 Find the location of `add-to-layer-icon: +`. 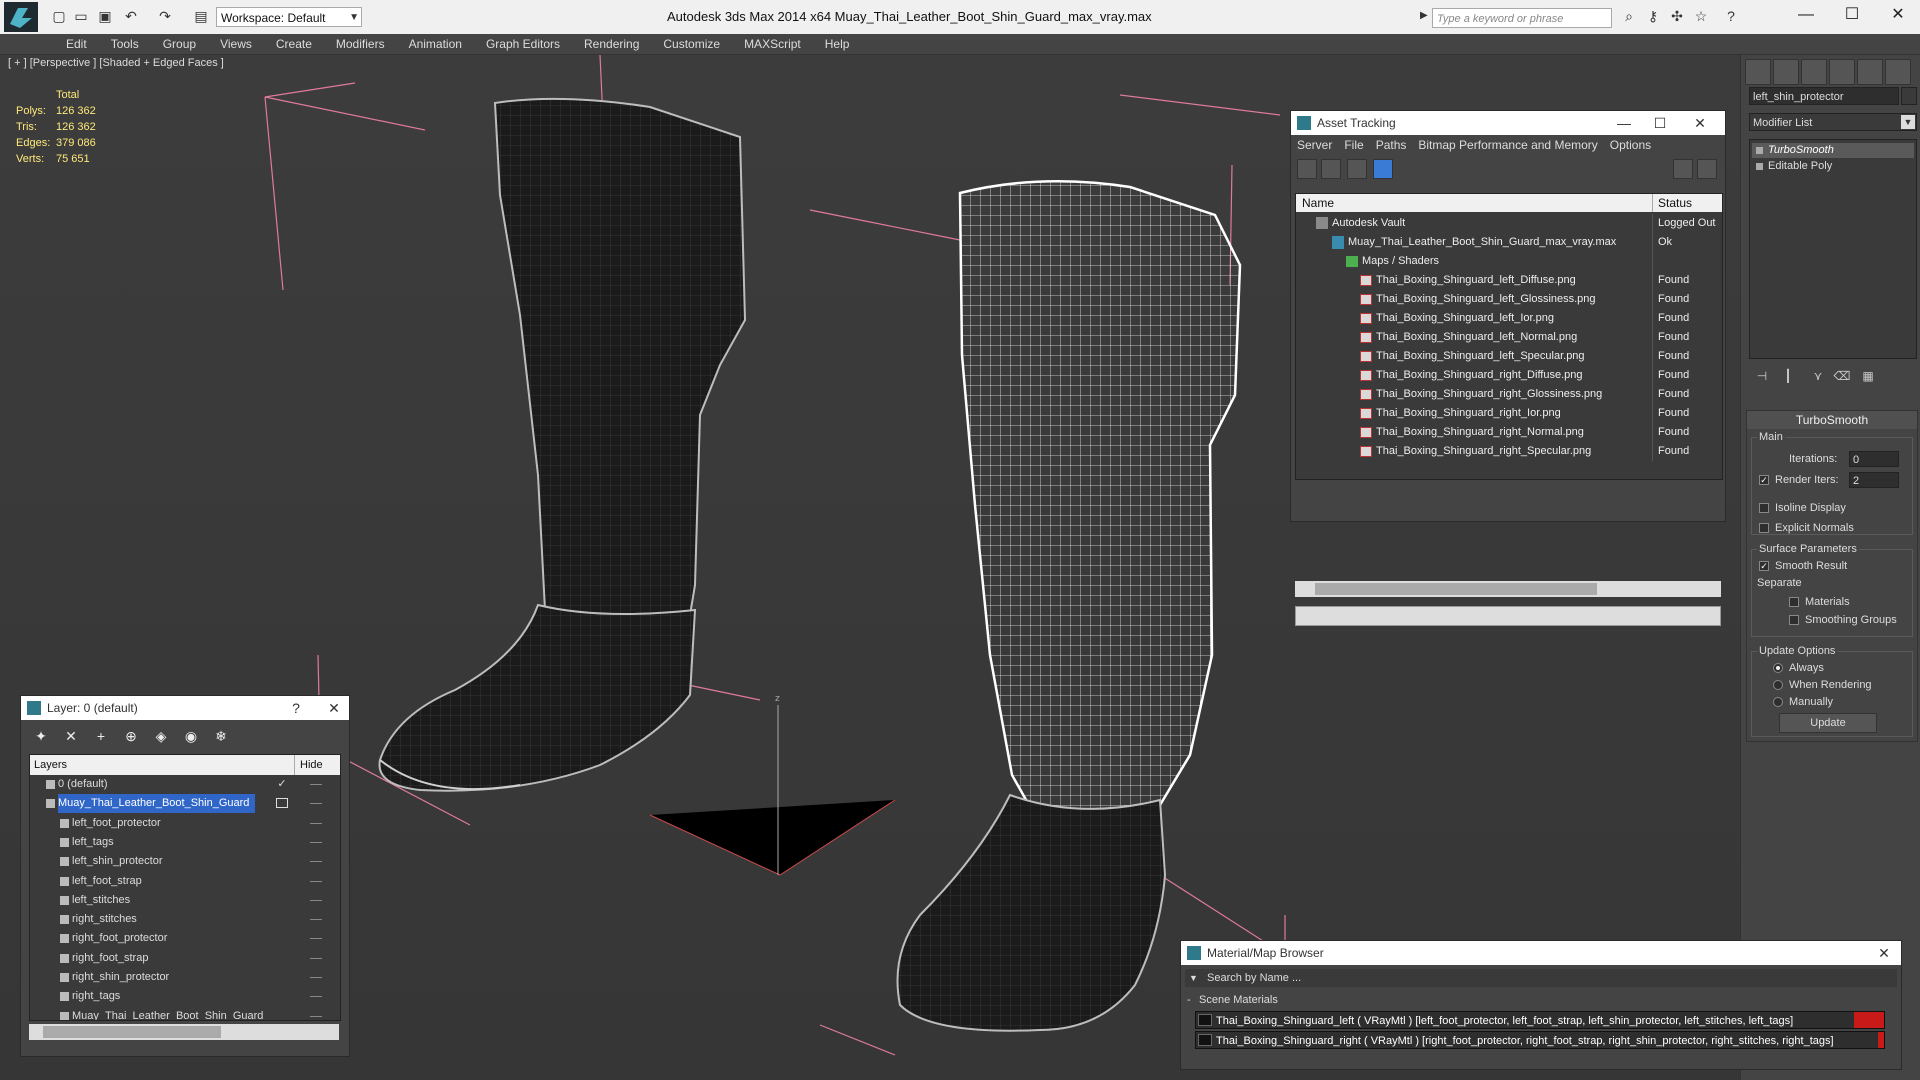

add-to-layer-icon: + is located at coordinates (101, 736).